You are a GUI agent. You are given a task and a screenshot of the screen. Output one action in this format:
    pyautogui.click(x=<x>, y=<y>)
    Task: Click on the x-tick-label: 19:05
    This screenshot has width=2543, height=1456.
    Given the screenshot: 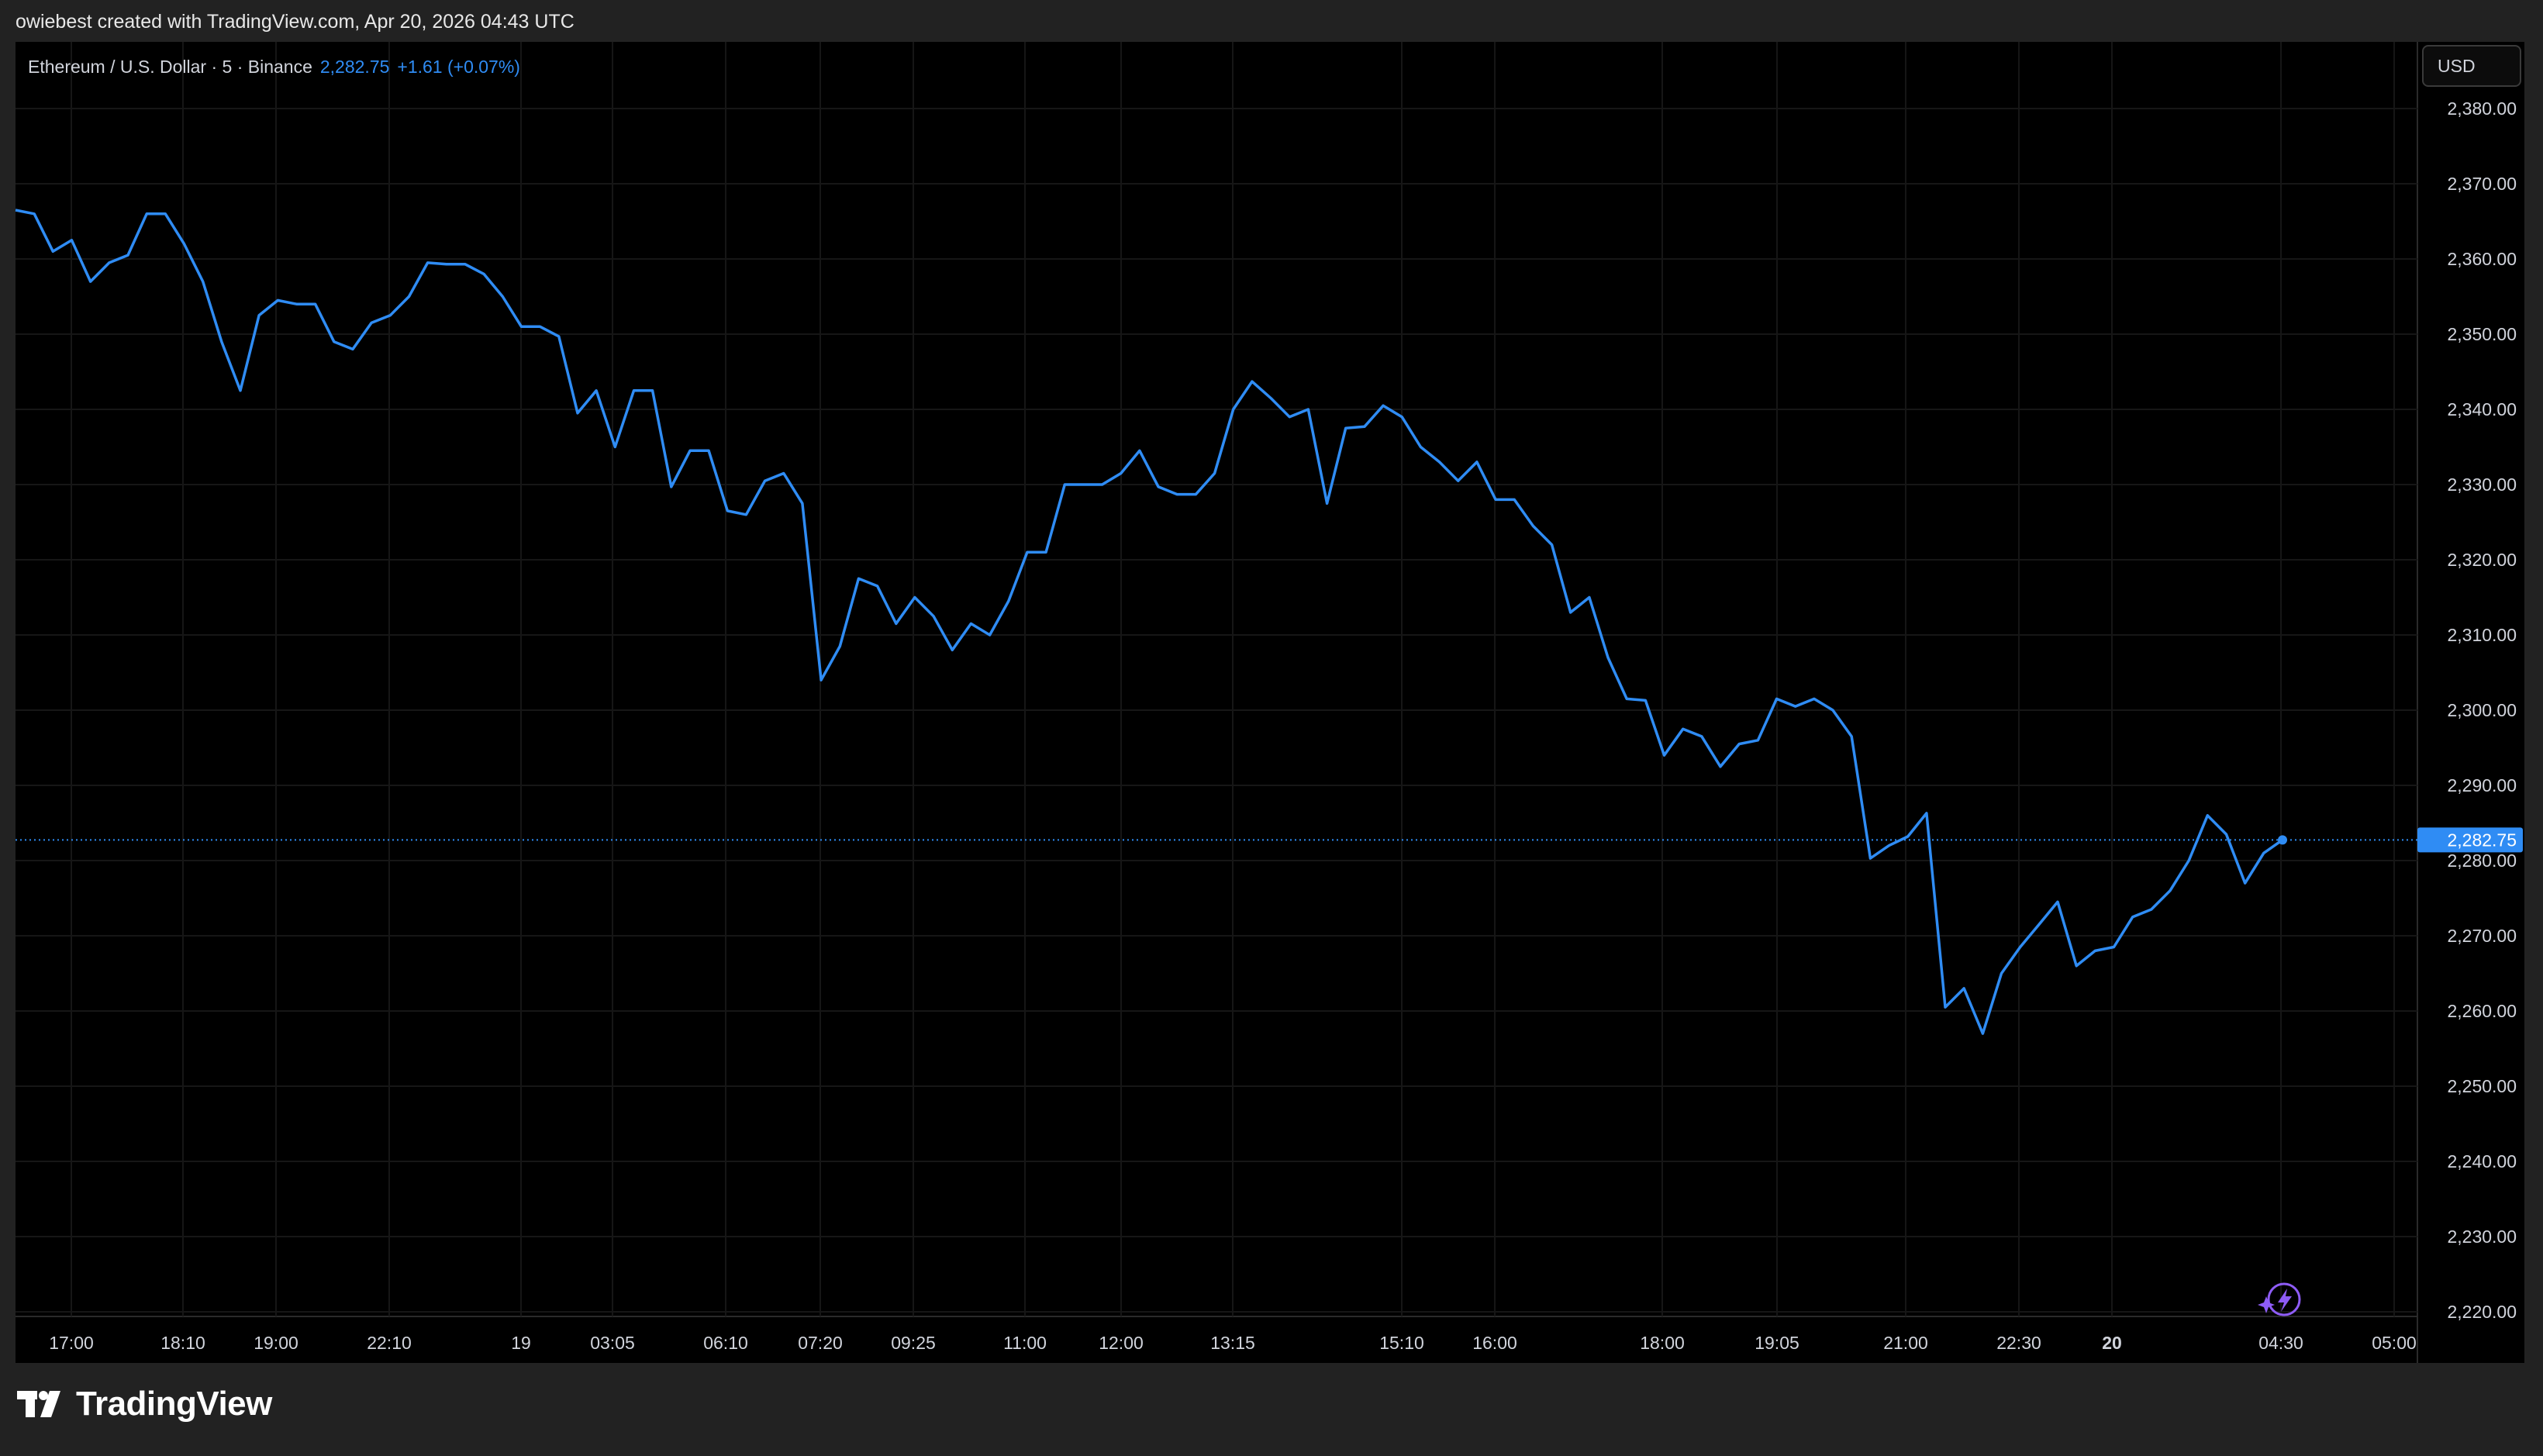 What is the action you would take?
    pyautogui.click(x=1777, y=1343)
    